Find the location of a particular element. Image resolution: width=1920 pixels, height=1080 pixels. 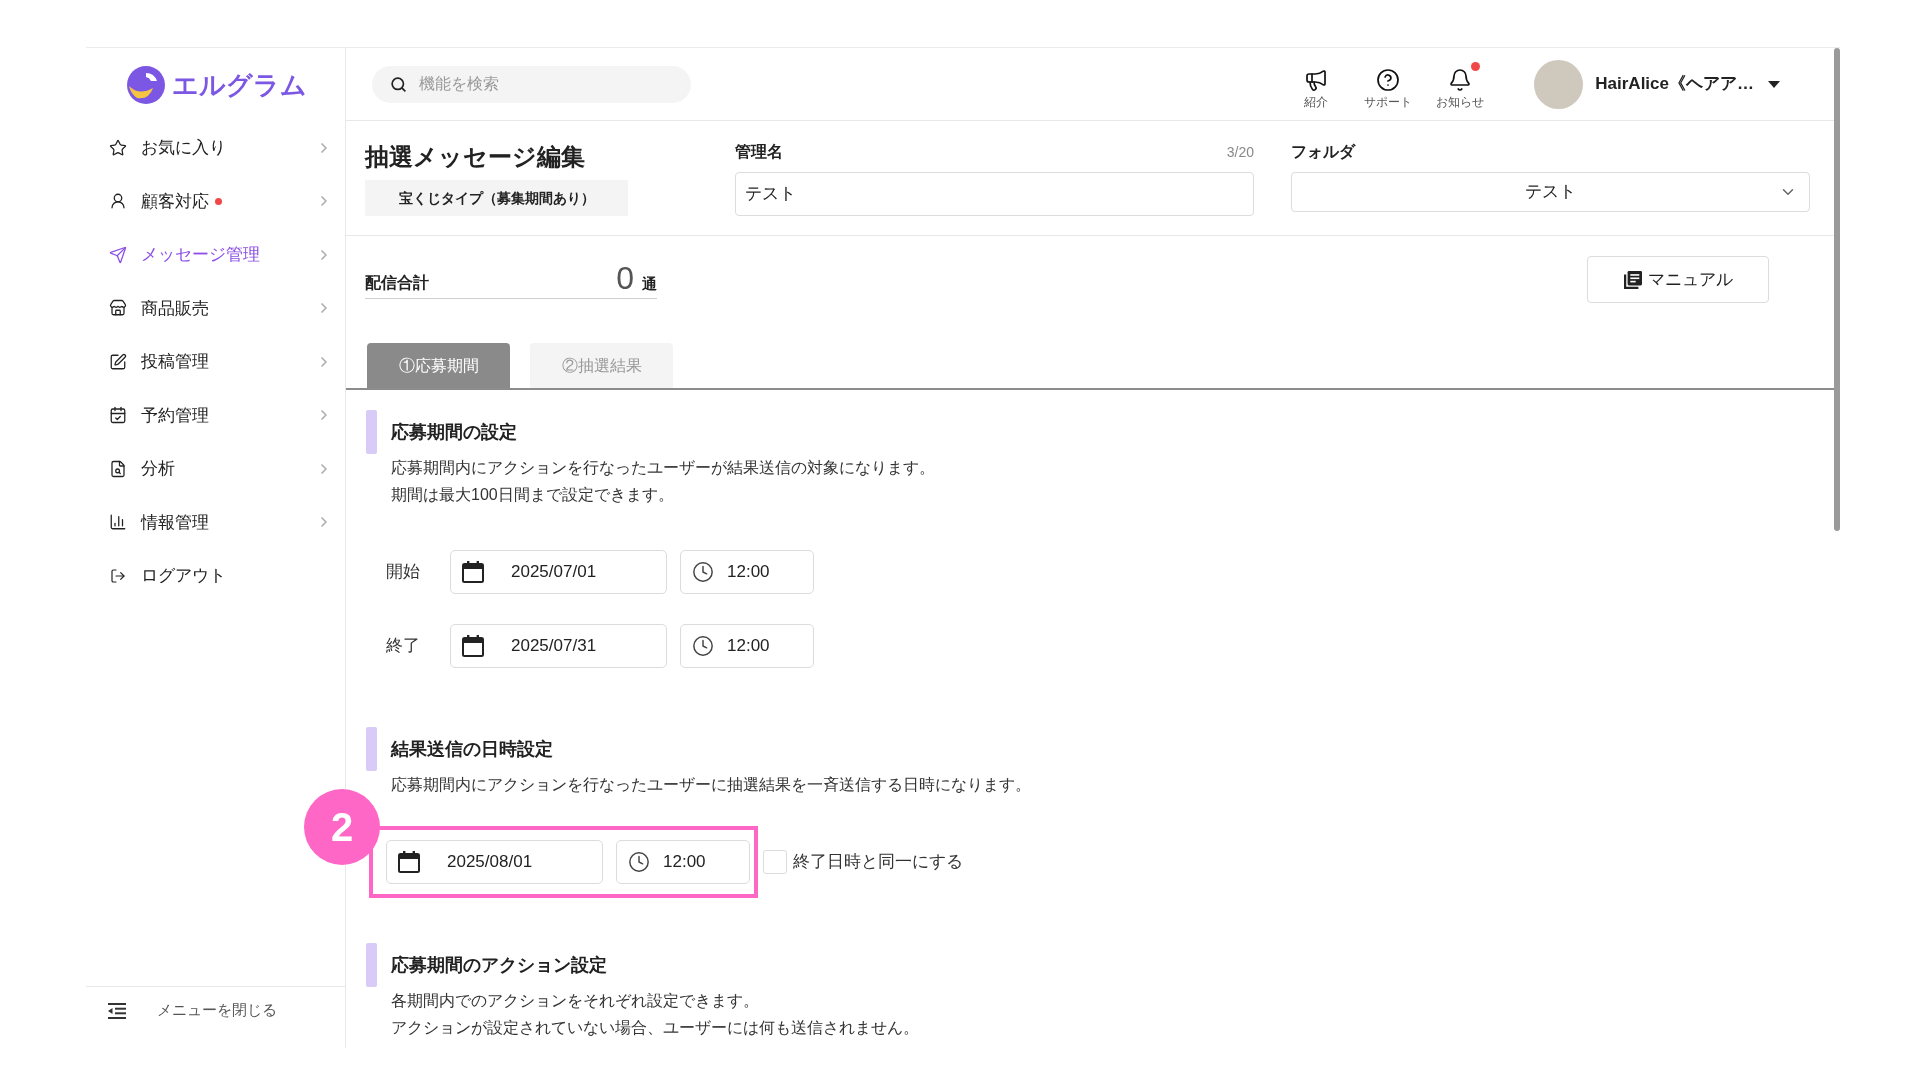

checkbox is located at coordinates (775, 862).